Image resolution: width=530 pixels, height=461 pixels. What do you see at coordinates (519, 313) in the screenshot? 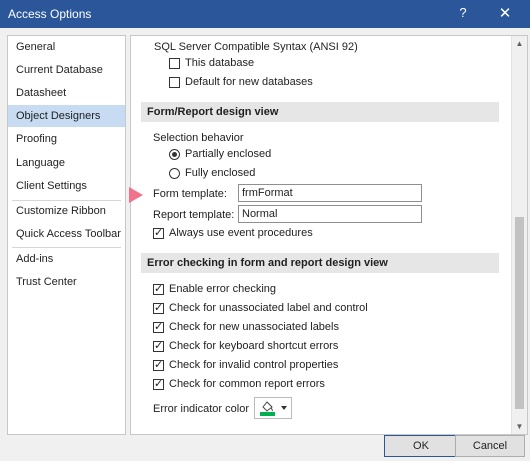
I see `scrollbar-thumb` at bounding box center [519, 313].